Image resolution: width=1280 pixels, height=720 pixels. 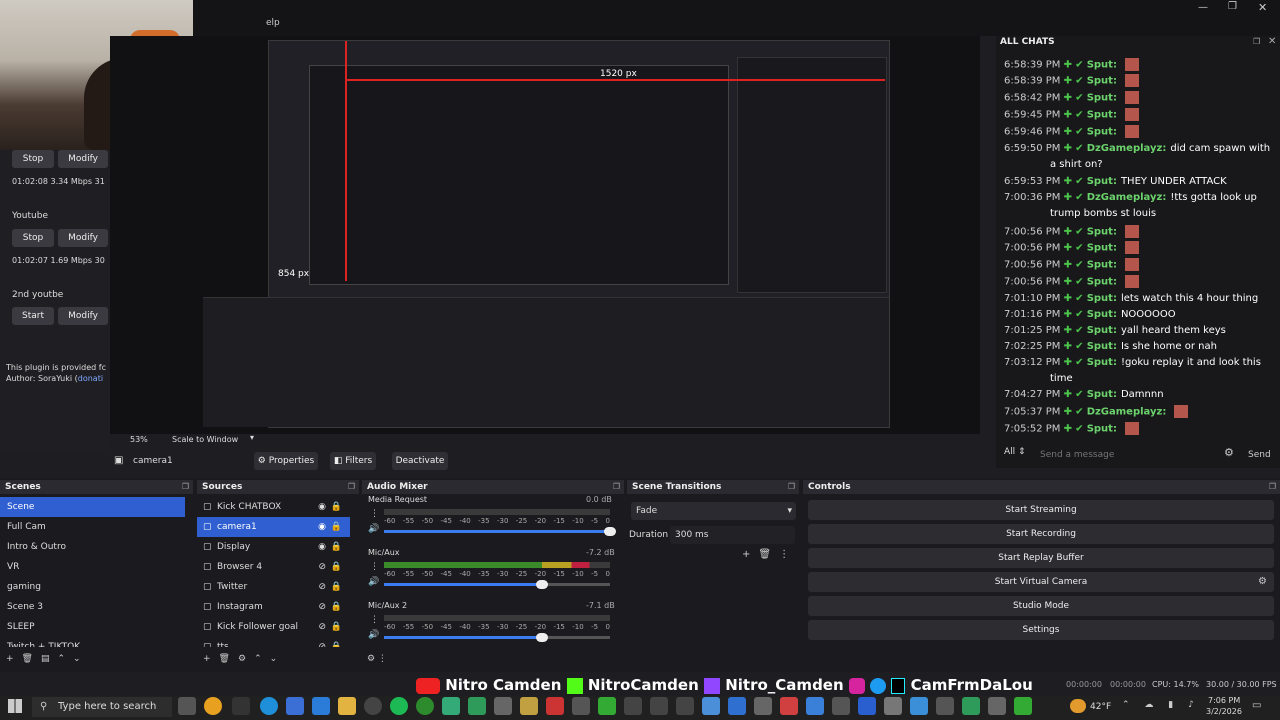 I want to click on source-item: ▢ Kick Follower goal ⊘ 🔒, so click(x=273, y=627).